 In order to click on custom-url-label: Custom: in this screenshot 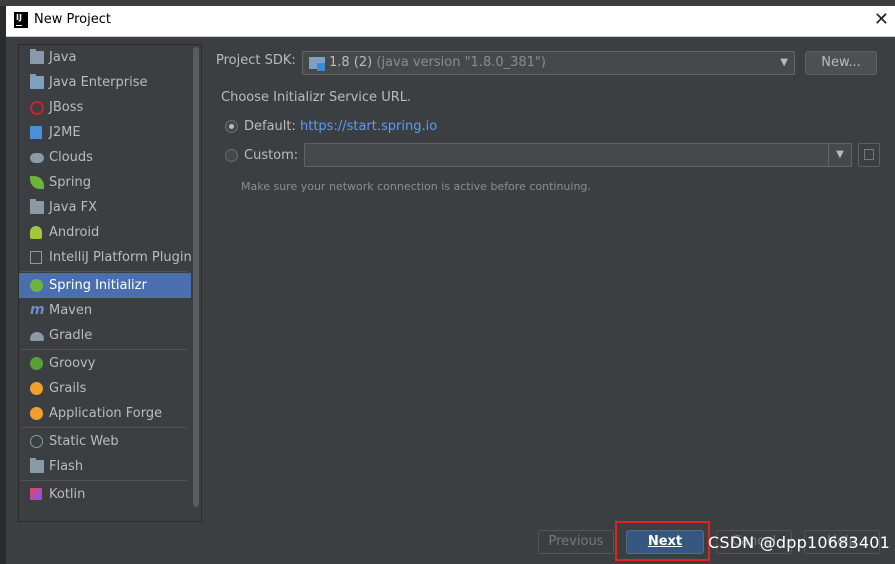, I will do `click(271, 155)`.